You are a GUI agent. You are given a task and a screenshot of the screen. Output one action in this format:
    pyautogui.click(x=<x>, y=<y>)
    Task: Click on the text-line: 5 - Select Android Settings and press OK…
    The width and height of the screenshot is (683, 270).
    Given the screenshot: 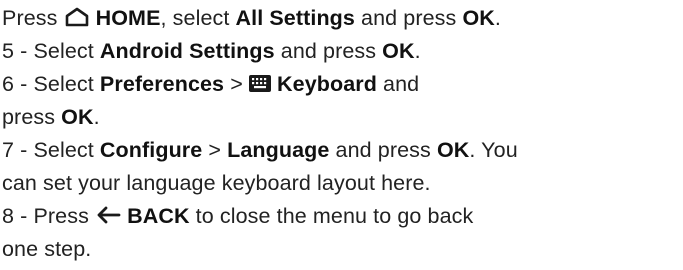 What is the action you would take?
    pyautogui.click(x=341, y=51)
    